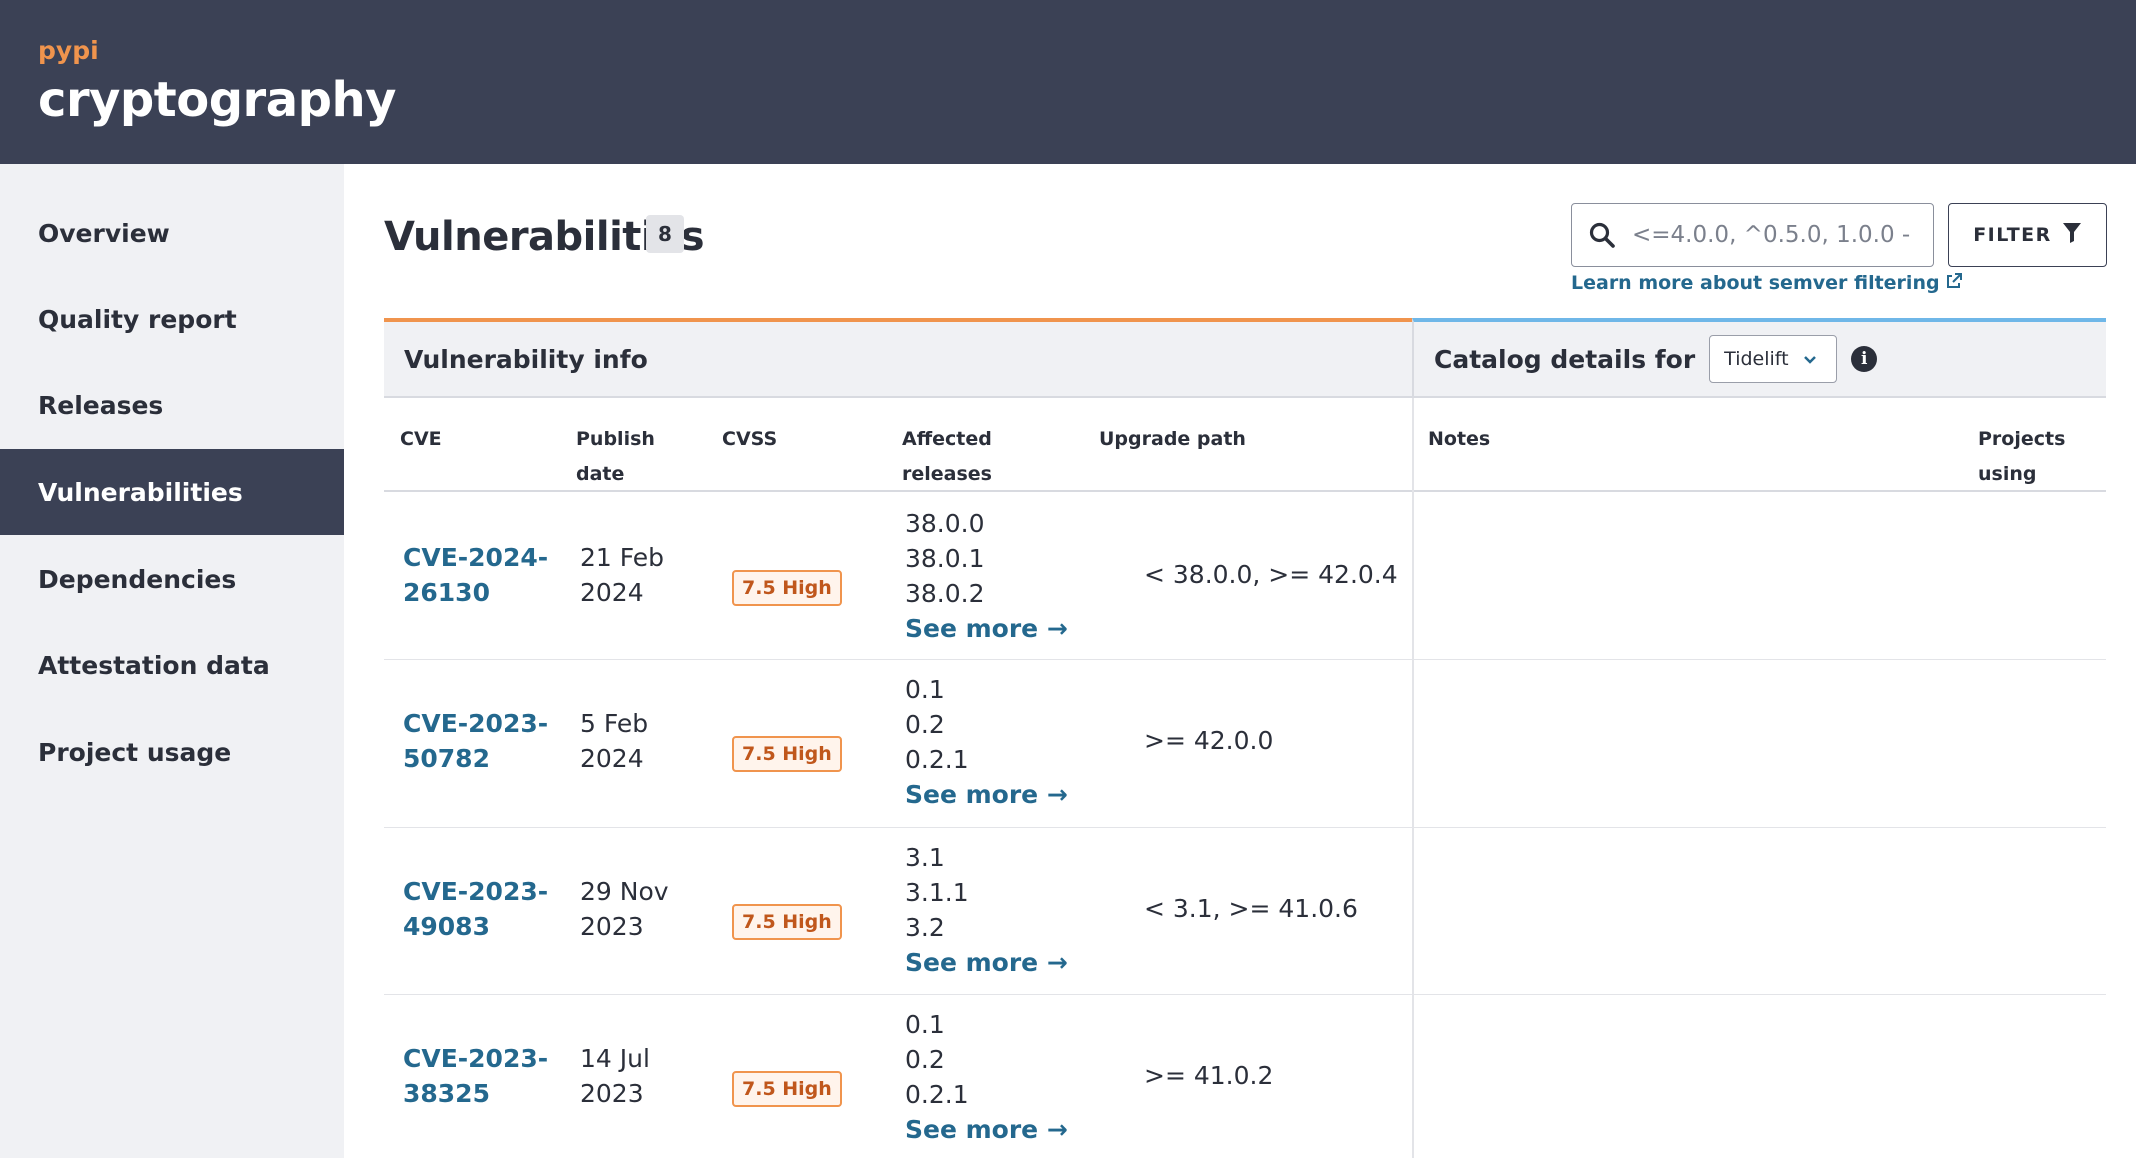  Describe the element at coordinates (172, 579) in the screenshot. I see `sidebar-item-dependencies: Dependencies` at that location.